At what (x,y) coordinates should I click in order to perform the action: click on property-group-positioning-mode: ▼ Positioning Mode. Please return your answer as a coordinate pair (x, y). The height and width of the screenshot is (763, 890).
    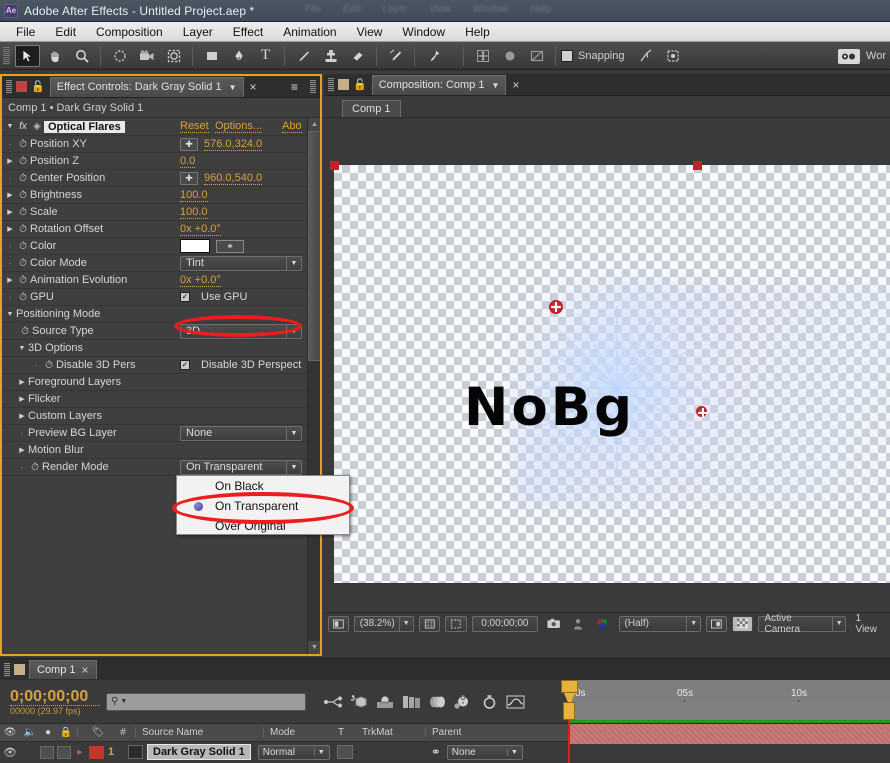
    Looking at the image, I should click on (161, 314).